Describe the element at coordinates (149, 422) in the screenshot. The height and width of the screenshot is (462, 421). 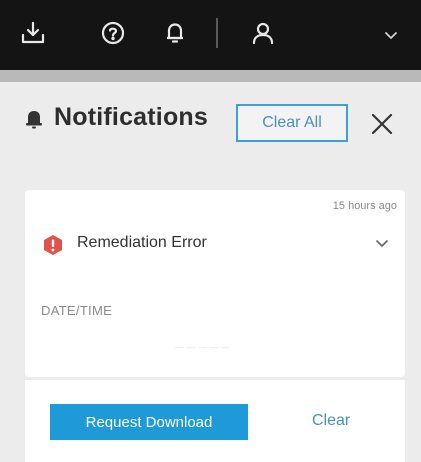
I see `request-download-button: Request Download` at that location.